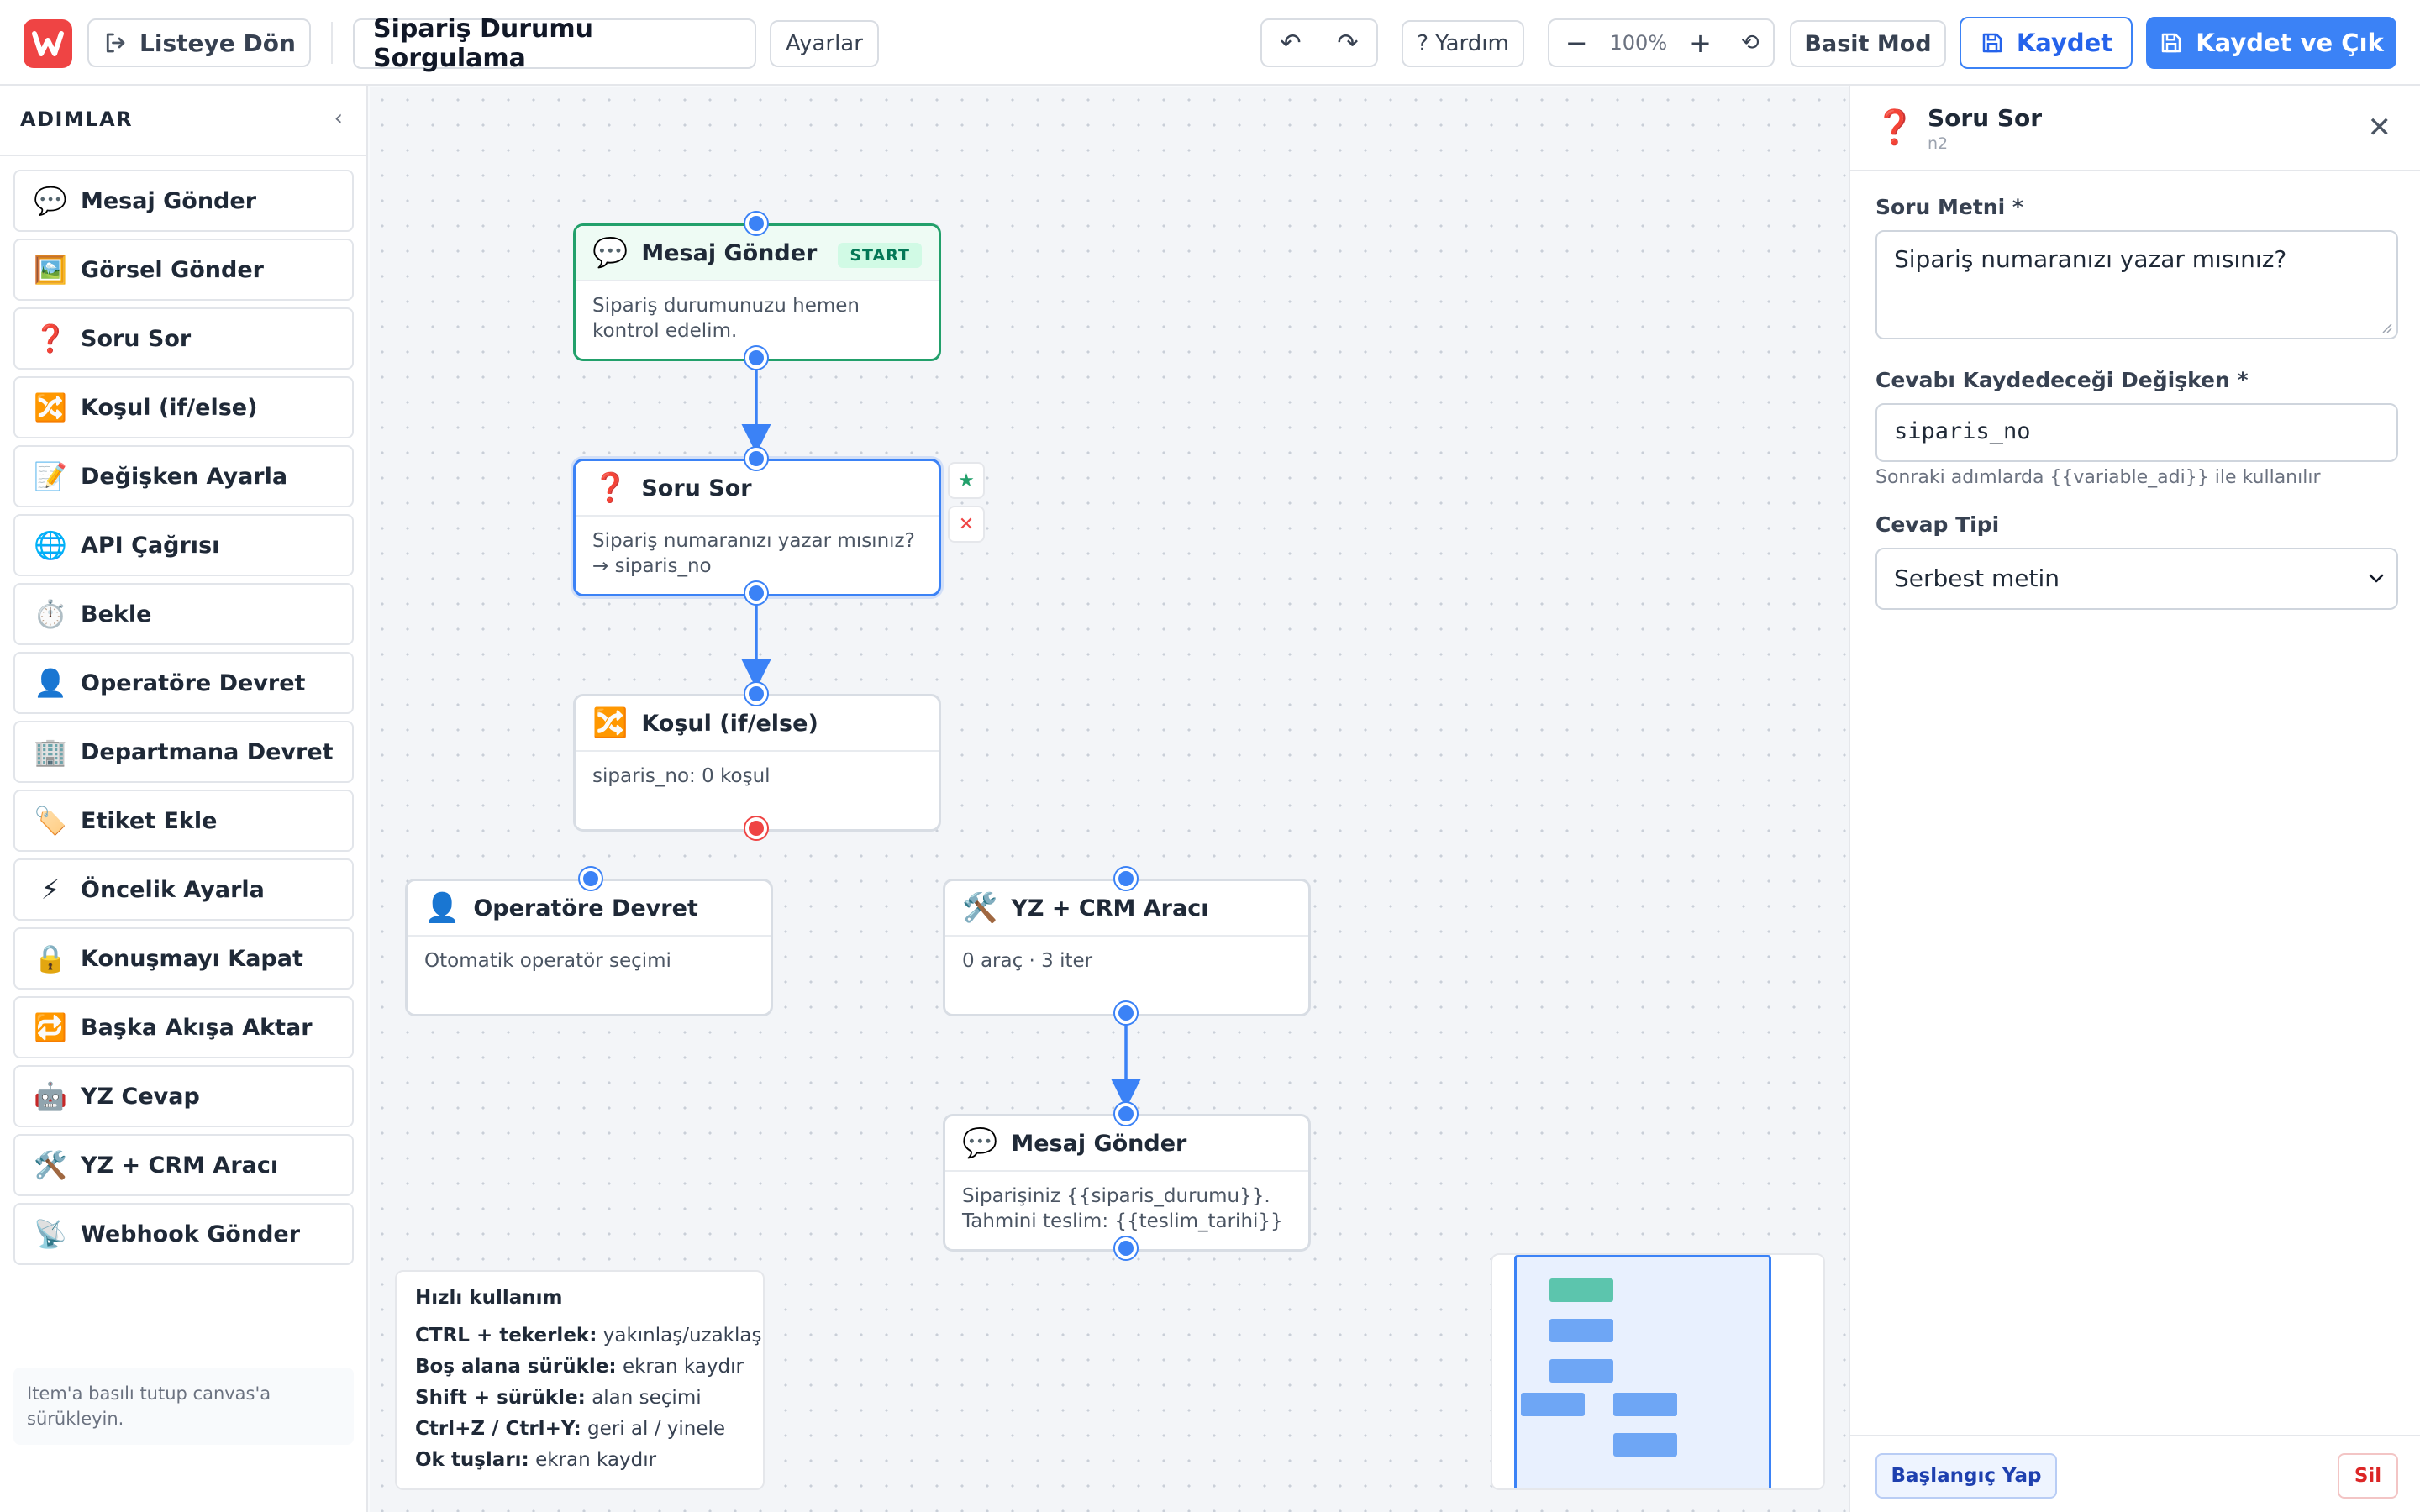 This screenshot has height=1512, width=2420. Describe the element at coordinates (1938, 143) in the screenshot. I see `panel-node-id: n2` at that location.